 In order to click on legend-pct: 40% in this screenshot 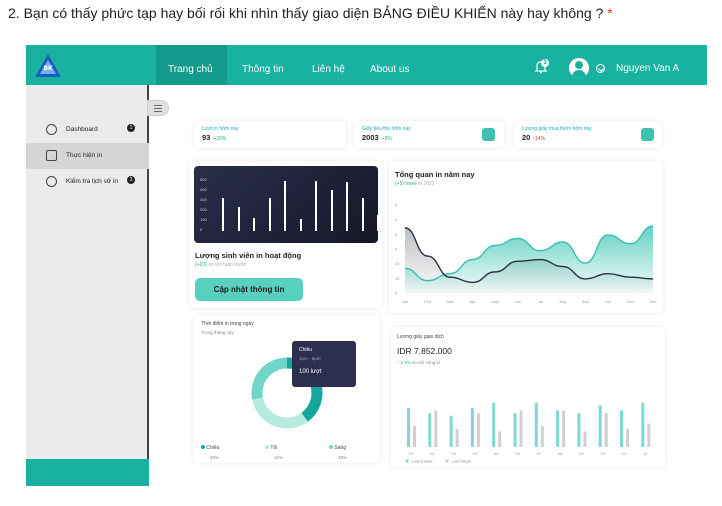, I will do `click(215, 457)`.